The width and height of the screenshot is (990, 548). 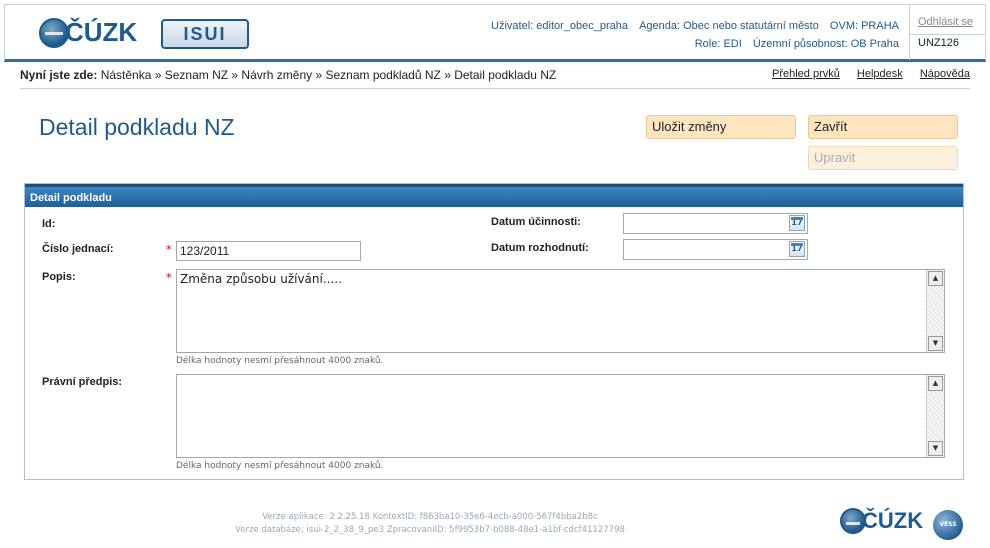 I want to click on label-datum-ucinnosti: Datum účinnosti:, so click(x=536, y=222).